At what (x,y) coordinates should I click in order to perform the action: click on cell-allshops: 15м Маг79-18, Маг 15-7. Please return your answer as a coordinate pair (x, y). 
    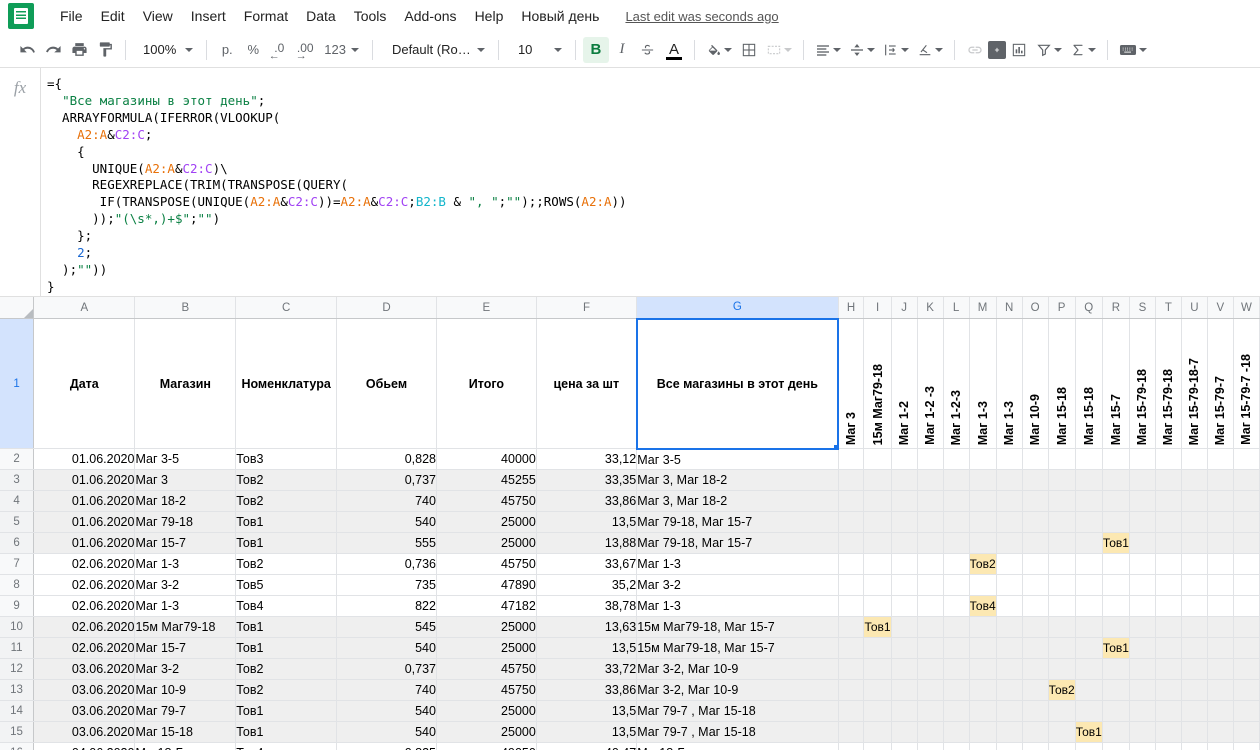
    Looking at the image, I should click on (737, 627).